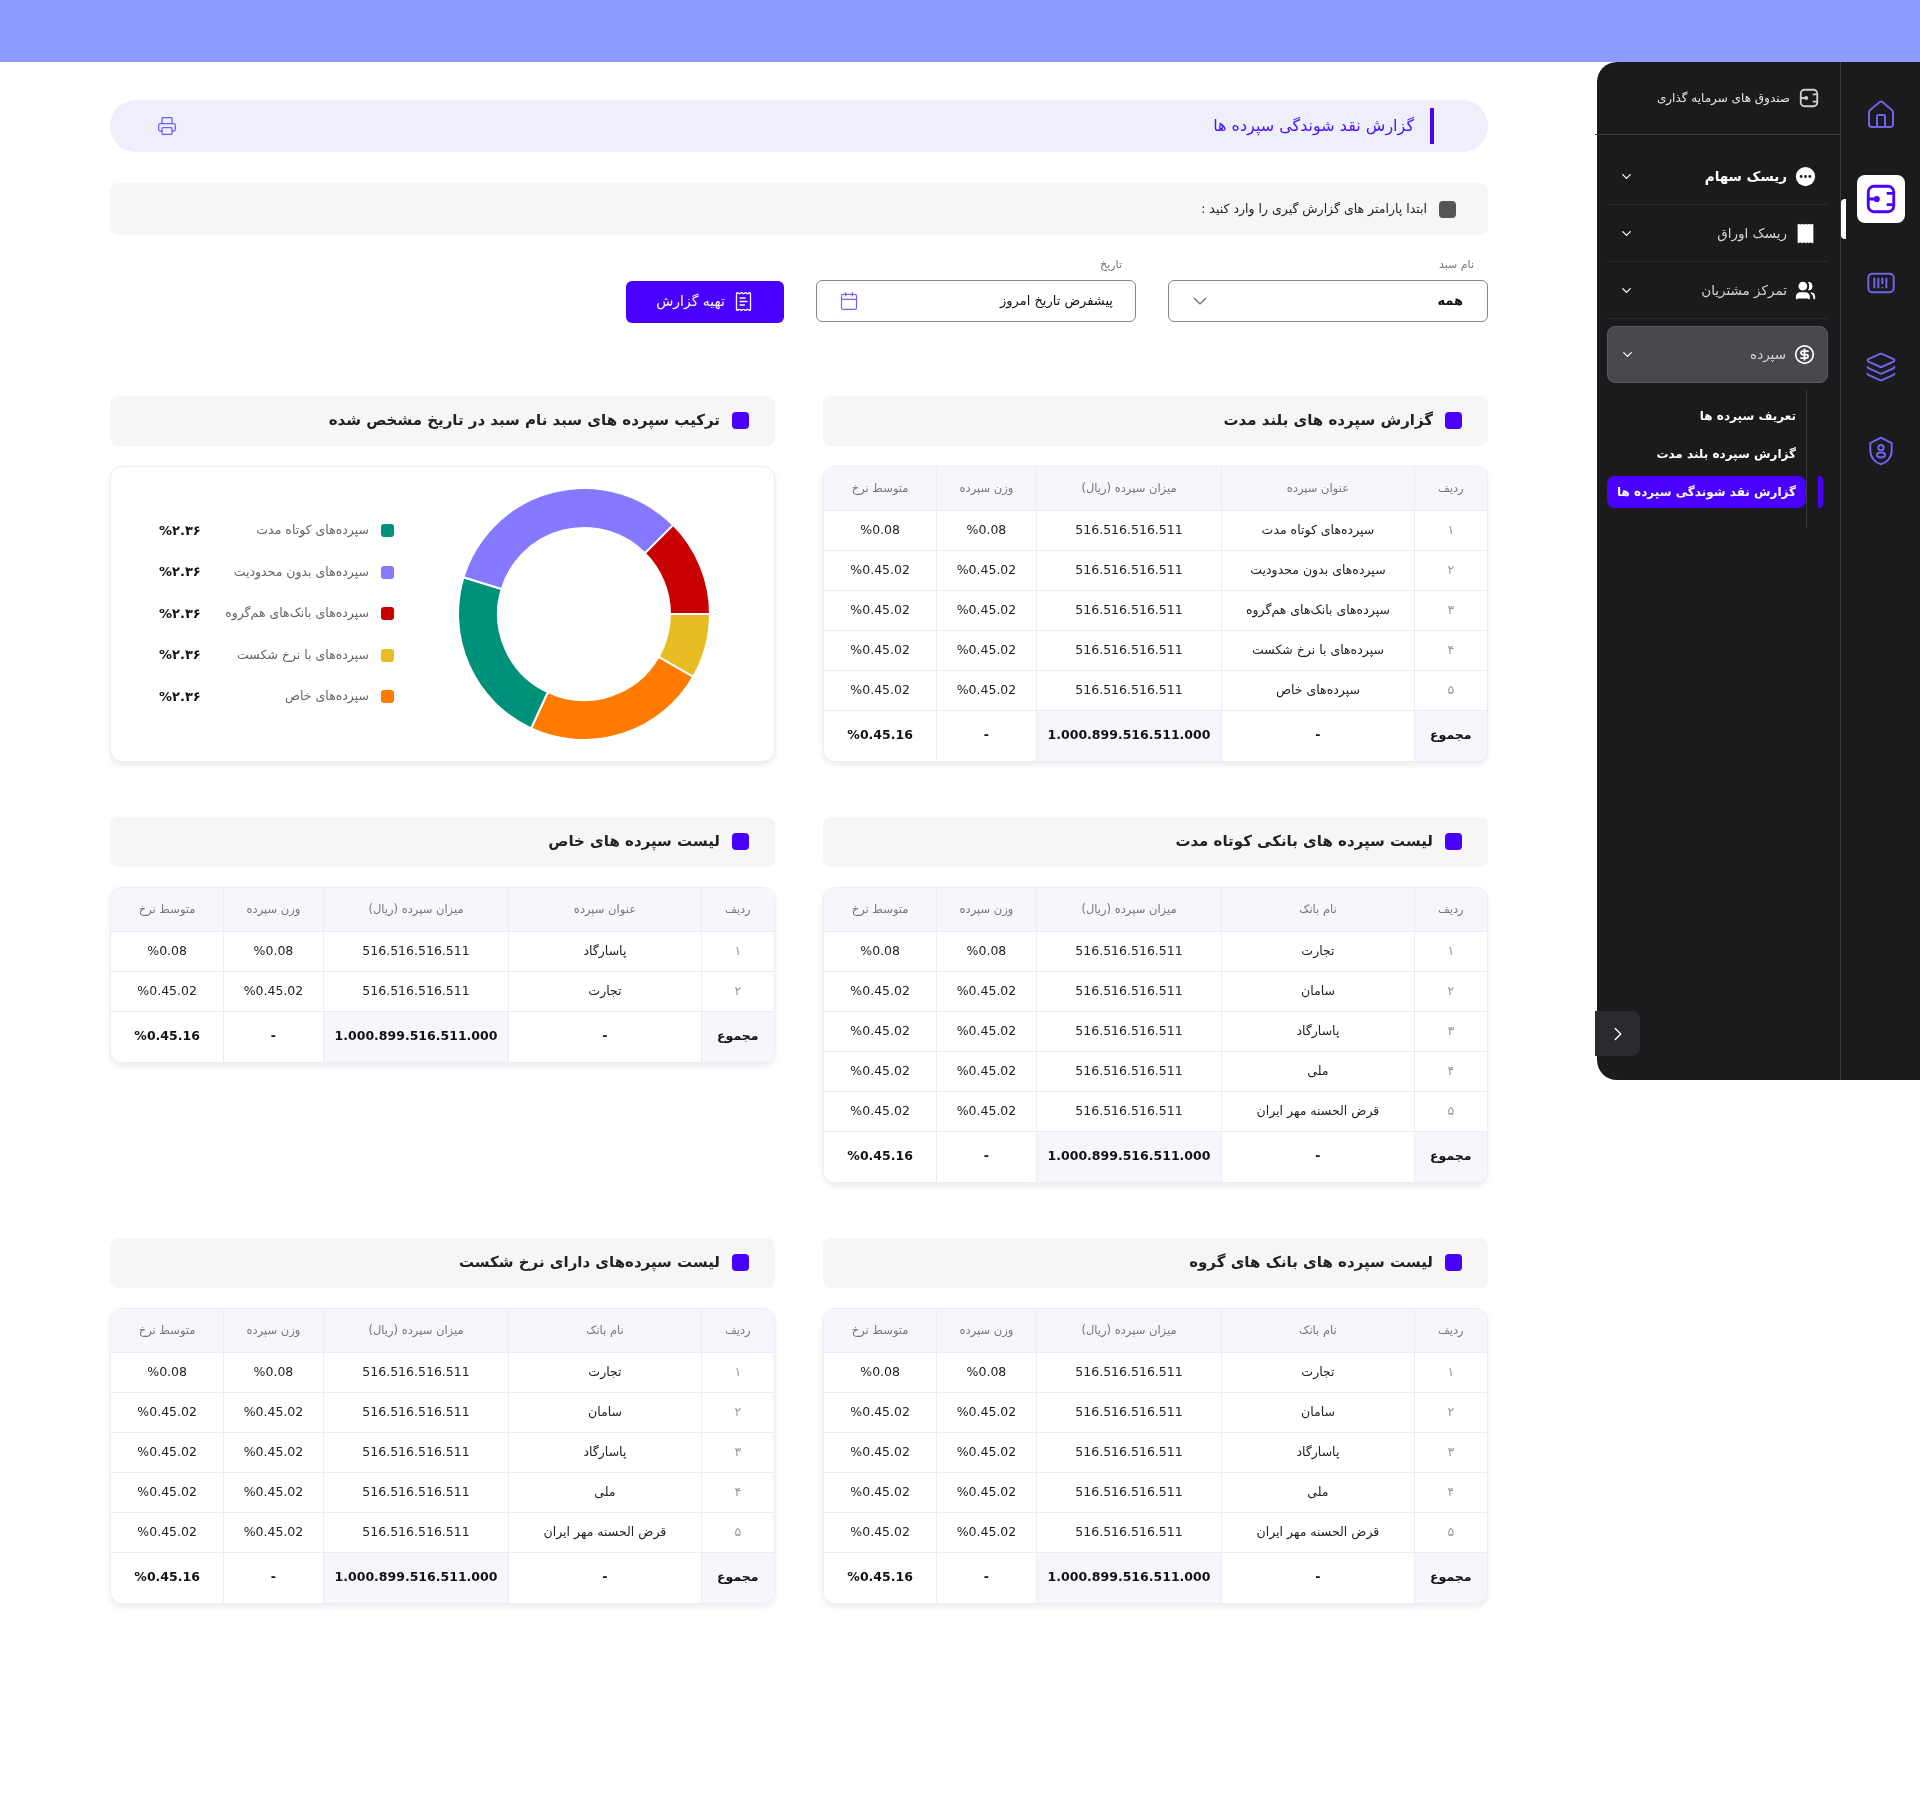 The image size is (1920, 1799). I want to click on selection-bar, so click(1820, 492).